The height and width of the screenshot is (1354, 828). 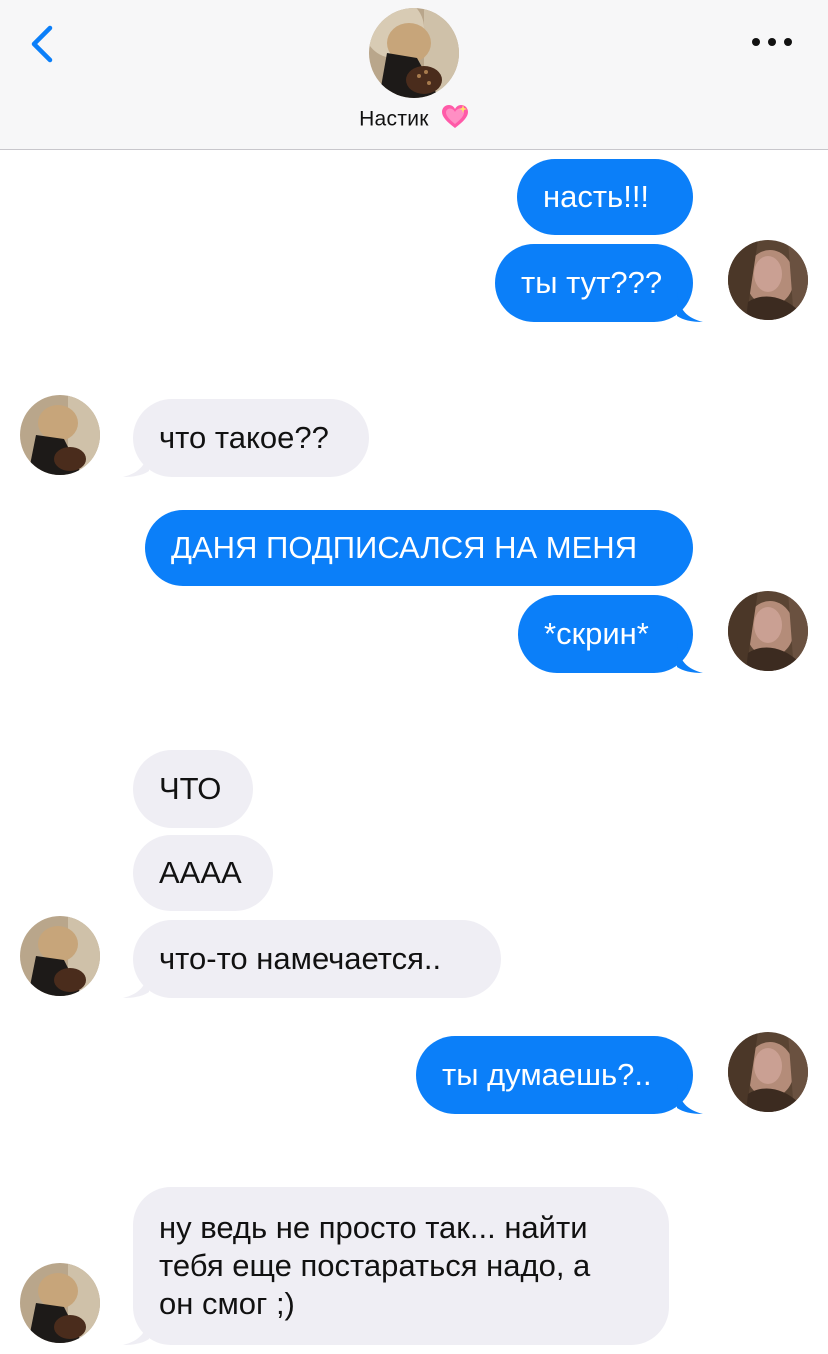 I want to click on message-text: ты думаешь?.., so click(x=547, y=1074).